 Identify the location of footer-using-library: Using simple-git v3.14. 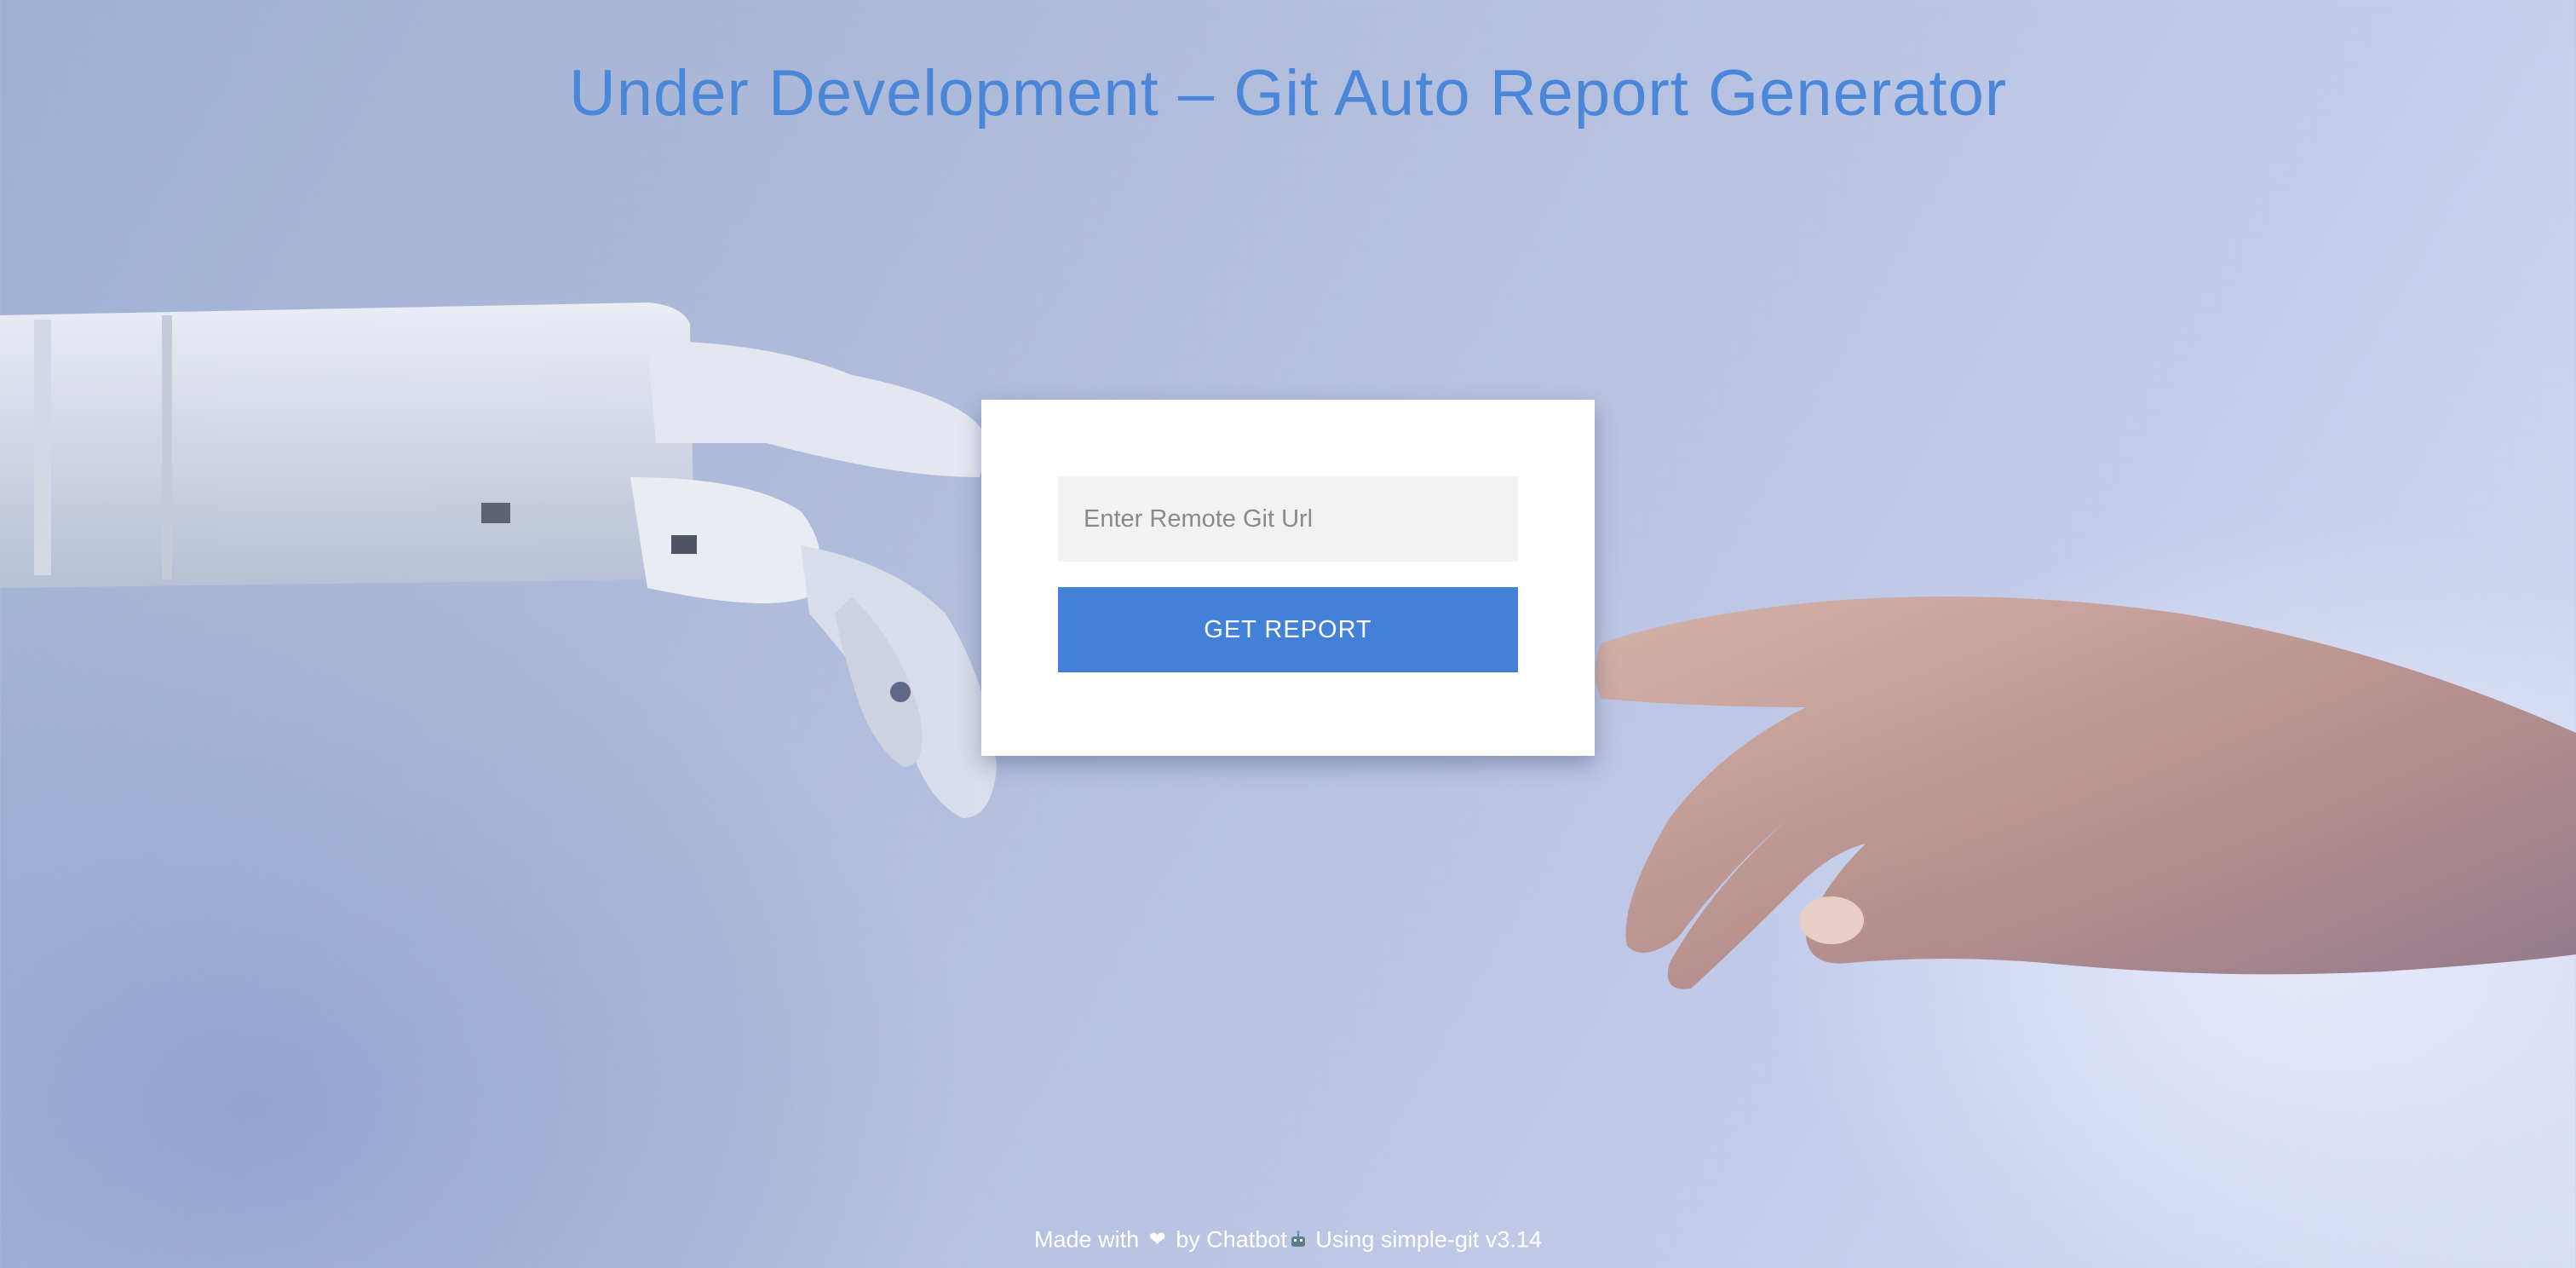
(1428, 1239).